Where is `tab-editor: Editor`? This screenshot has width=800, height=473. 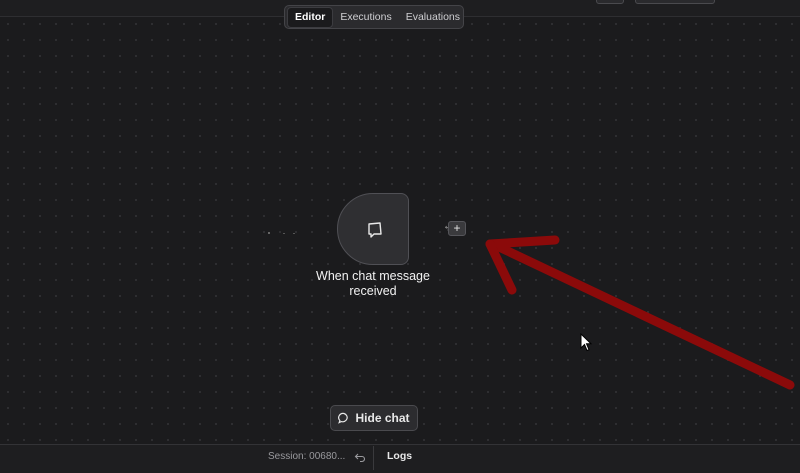
tab-editor: Editor is located at coordinates (310, 17).